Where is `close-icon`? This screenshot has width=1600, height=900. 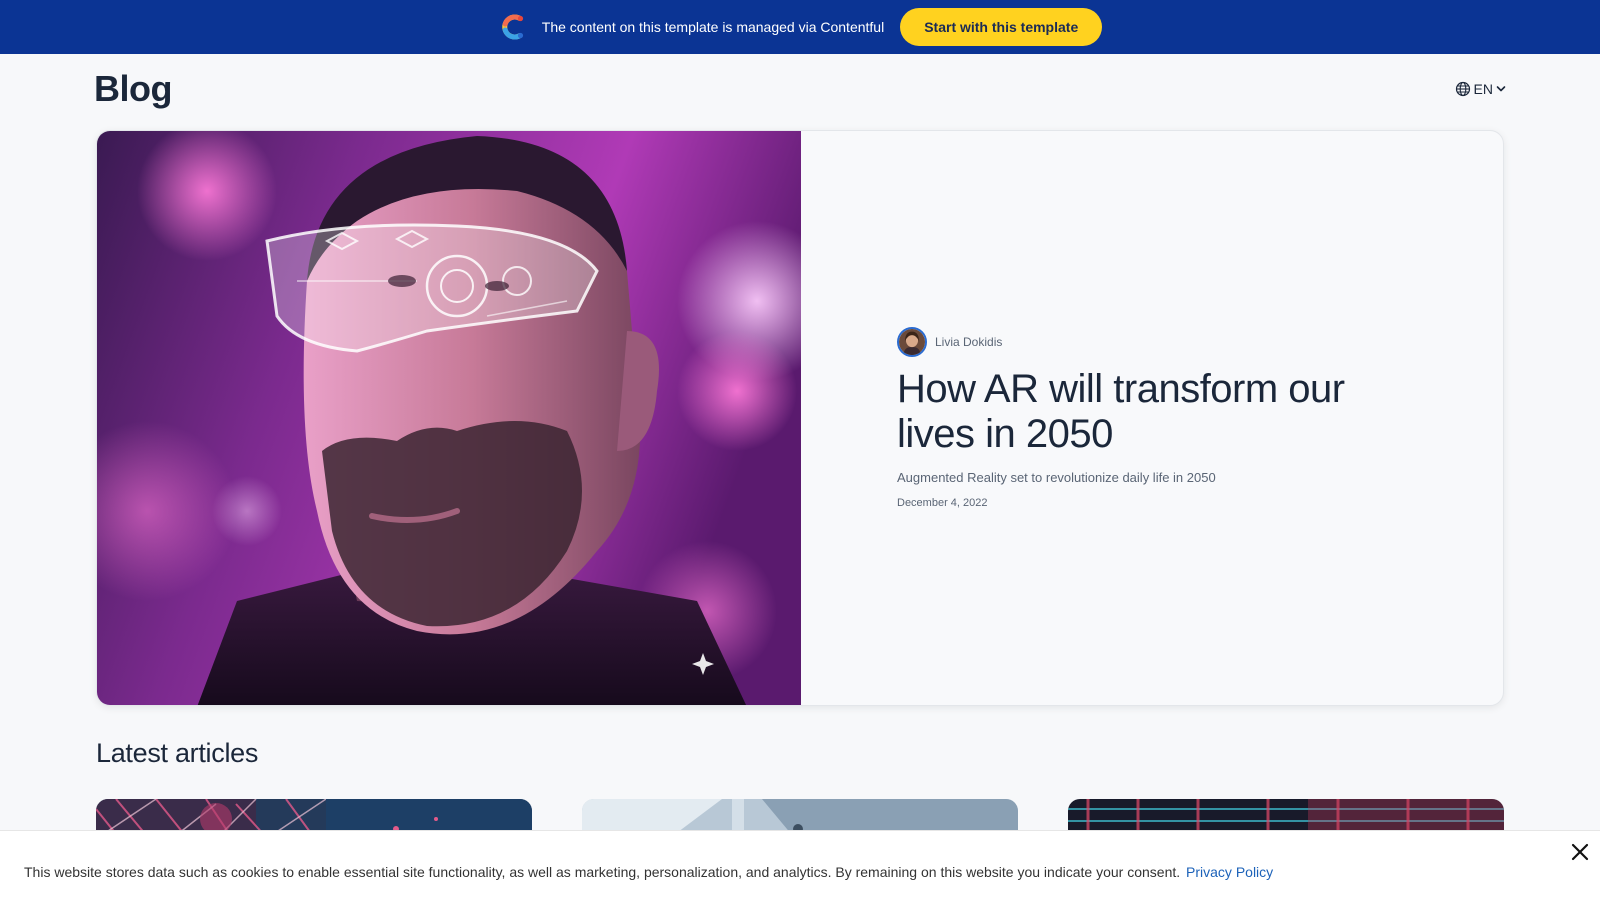
close-icon is located at coordinates (1580, 852).